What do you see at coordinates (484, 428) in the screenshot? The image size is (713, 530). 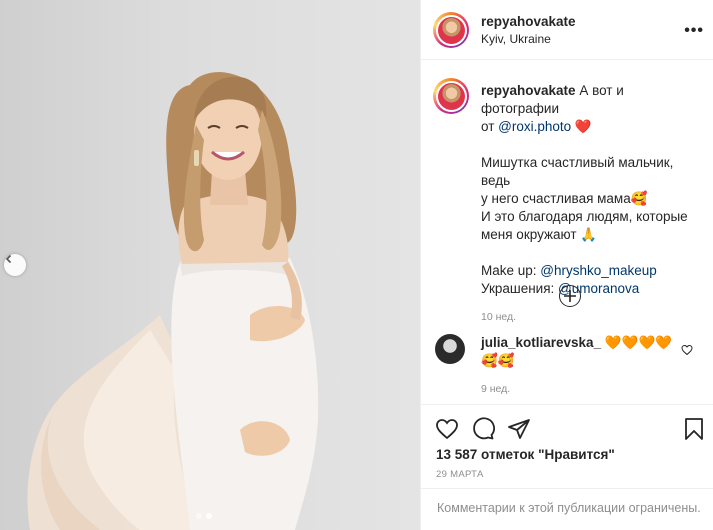 I see `speech-bubble-icon` at bounding box center [484, 428].